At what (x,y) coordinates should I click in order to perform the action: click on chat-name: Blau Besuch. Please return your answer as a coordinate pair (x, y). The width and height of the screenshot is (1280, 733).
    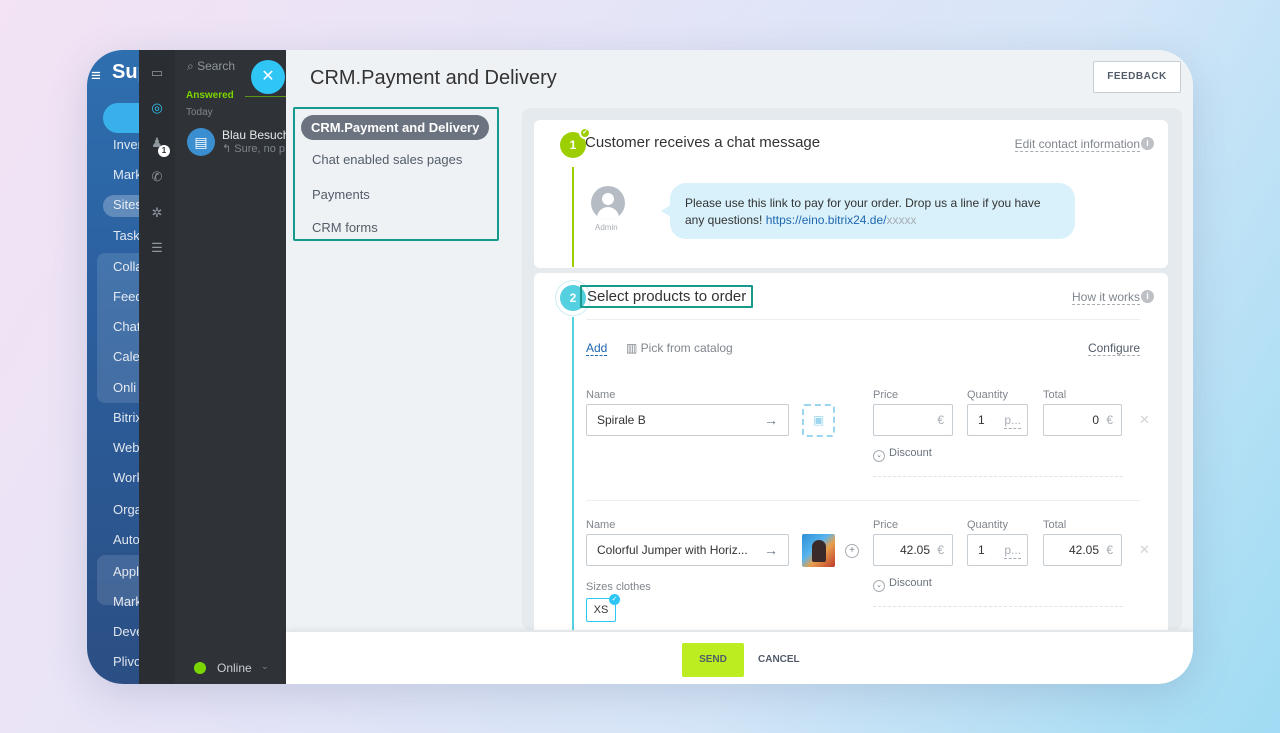
    Looking at the image, I should click on (254, 135).